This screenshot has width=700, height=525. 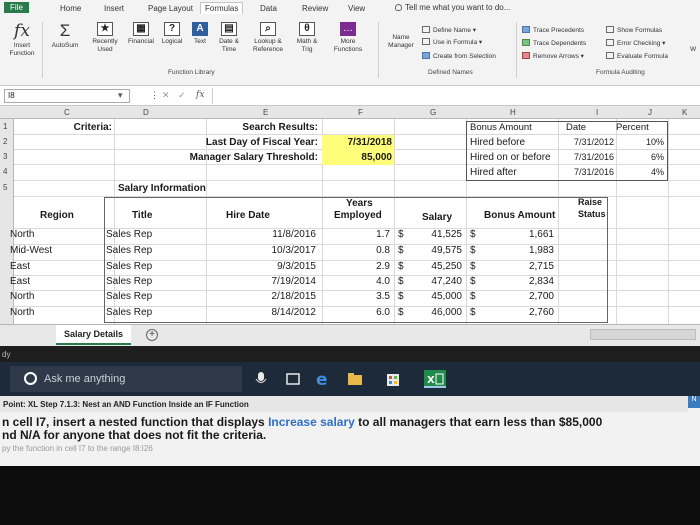 I want to click on file-explorer-icon, so click(x=355, y=379).